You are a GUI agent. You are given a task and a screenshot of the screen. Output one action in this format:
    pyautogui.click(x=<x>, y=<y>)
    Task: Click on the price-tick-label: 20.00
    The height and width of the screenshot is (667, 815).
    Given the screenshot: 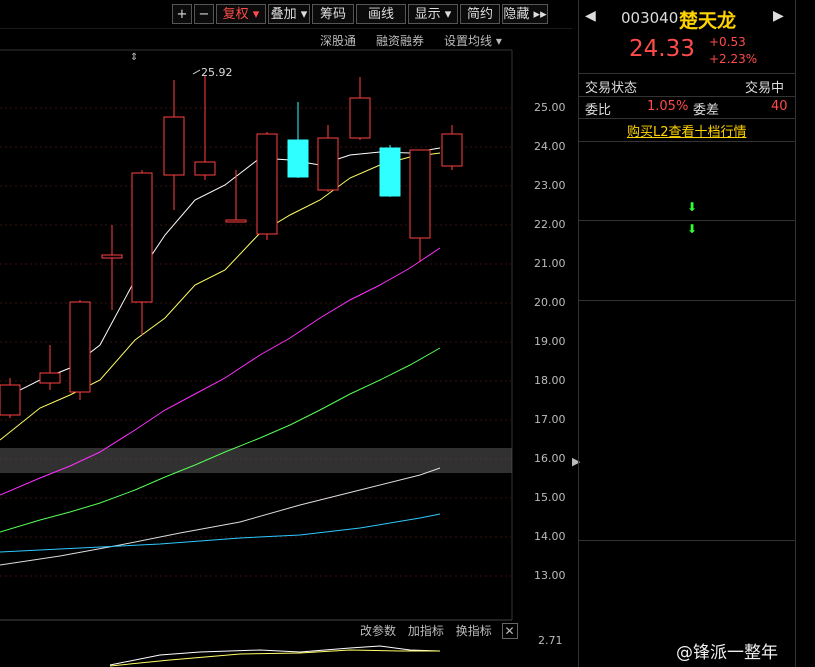 What is the action you would take?
    pyautogui.click(x=550, y=302)
    